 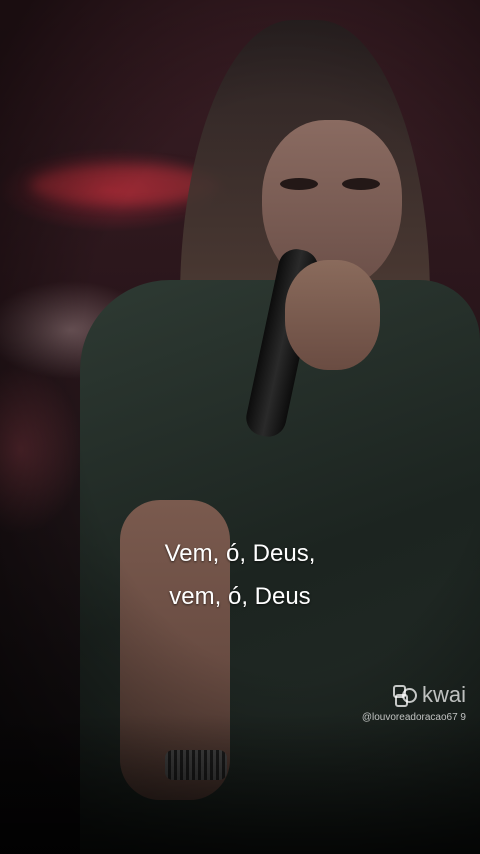 I want to click on kwai-watermark: kwai @louvoreadoracao67 9, so click(x=411, y=703).